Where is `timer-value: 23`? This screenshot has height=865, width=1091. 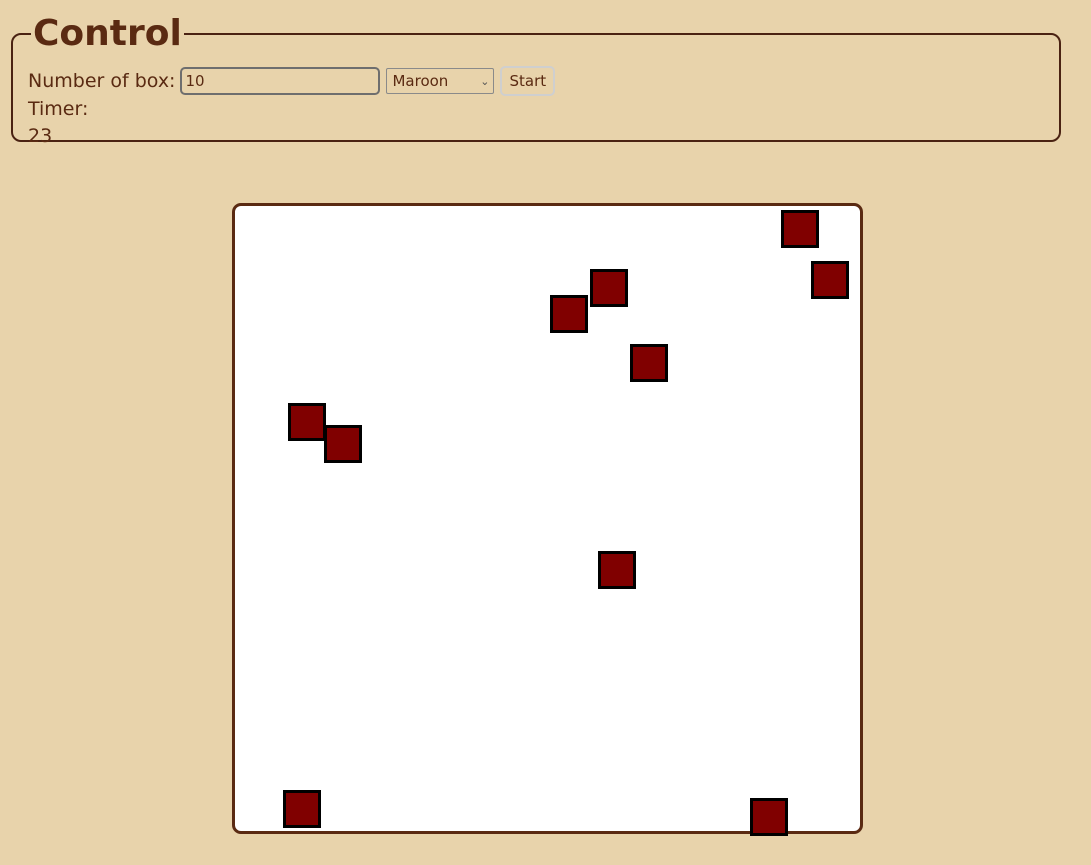 timer-value: 23 is located at coordinates (40, 136).